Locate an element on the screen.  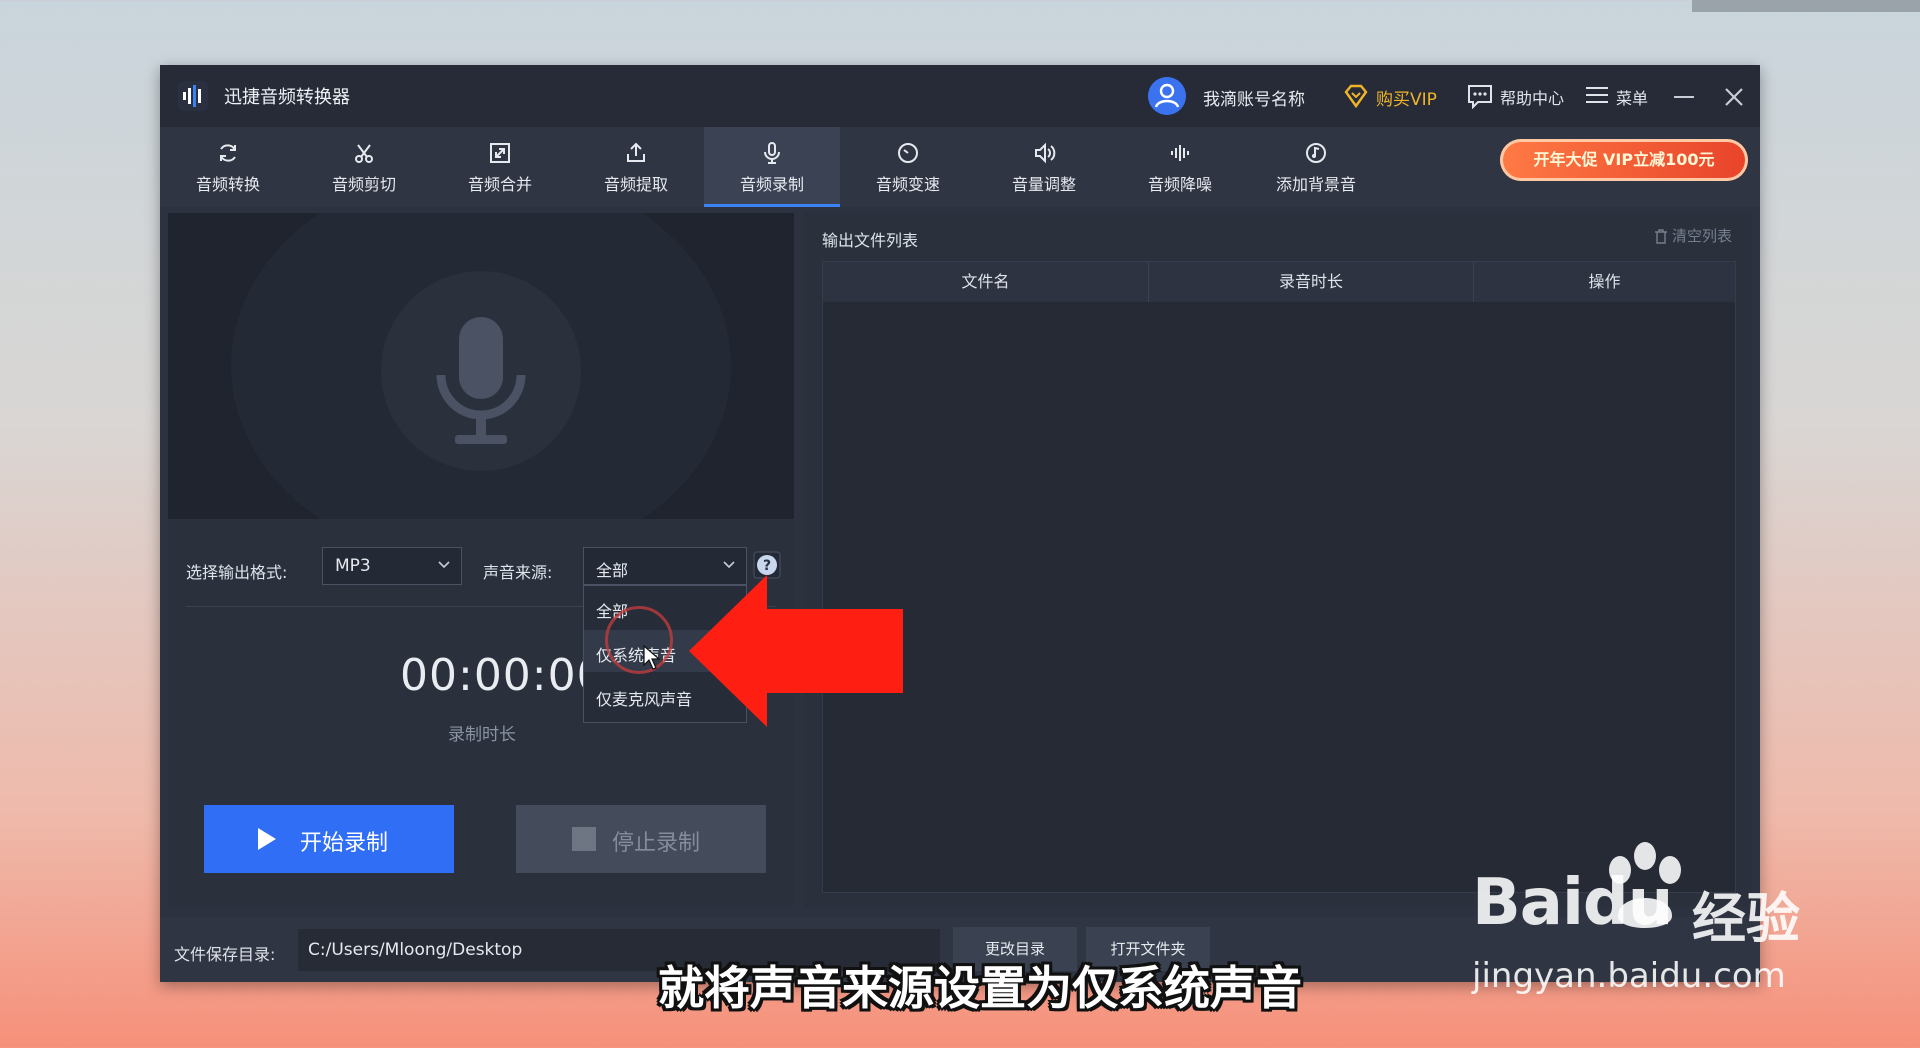
minimize-icon is located at coordinates (1684, 97).